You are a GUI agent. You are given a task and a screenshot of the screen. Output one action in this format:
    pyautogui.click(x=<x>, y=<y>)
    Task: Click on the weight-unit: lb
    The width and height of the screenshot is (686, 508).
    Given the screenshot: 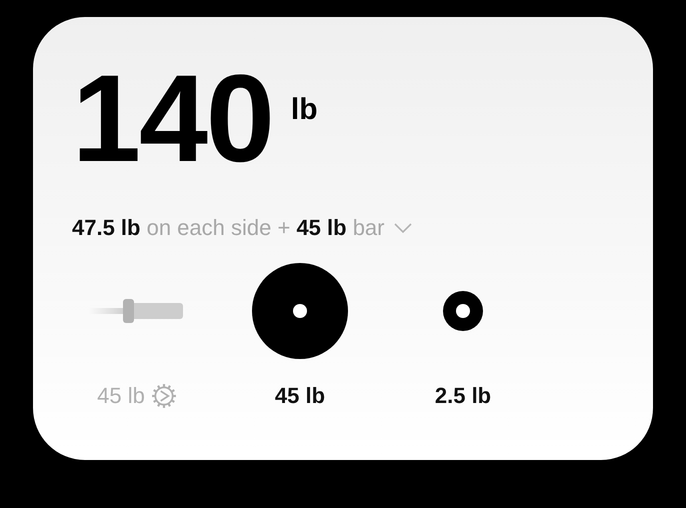 What is the action you would take?
    pyautogui.click(x=304, y=110)
    